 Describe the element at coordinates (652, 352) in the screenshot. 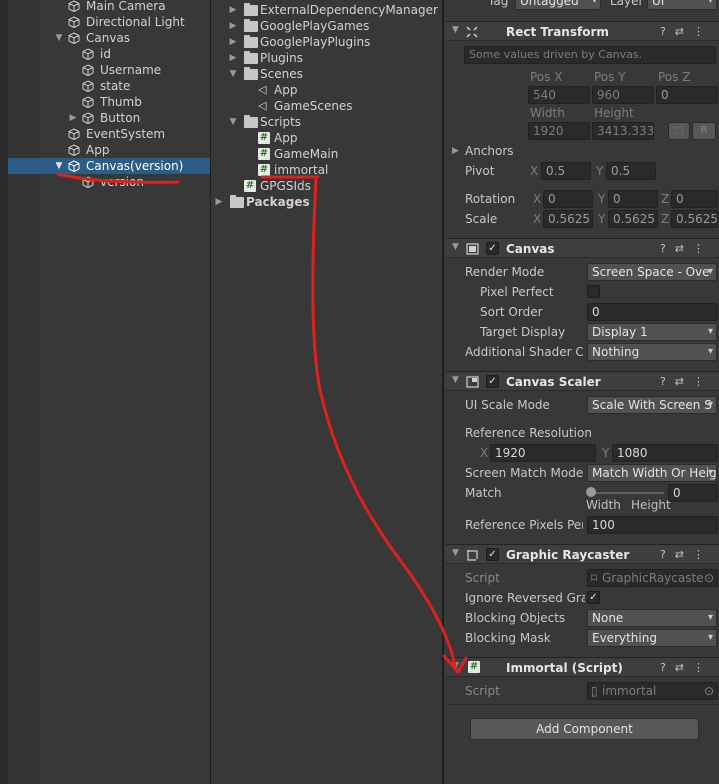

I see `additional-shader-dropdown: Nothing` at that location.